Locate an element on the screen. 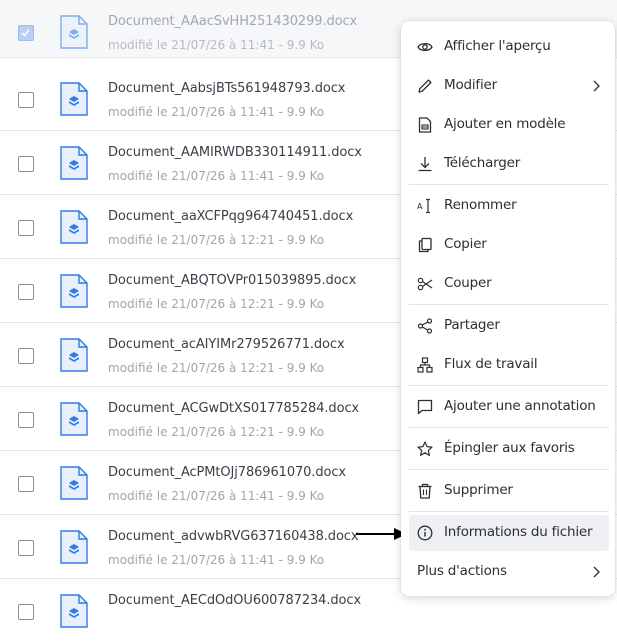  file-name: Document_AAacSvHH251430299.docx is located at coordinates (232, 21).